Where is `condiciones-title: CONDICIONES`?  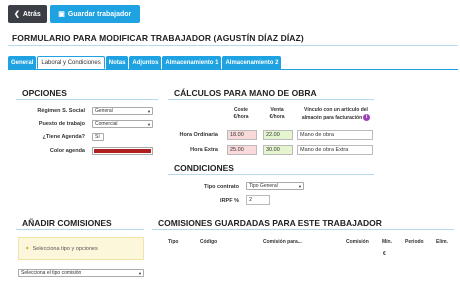 condiciones-title: CONDICIONES is located at coordinates (271, 168).